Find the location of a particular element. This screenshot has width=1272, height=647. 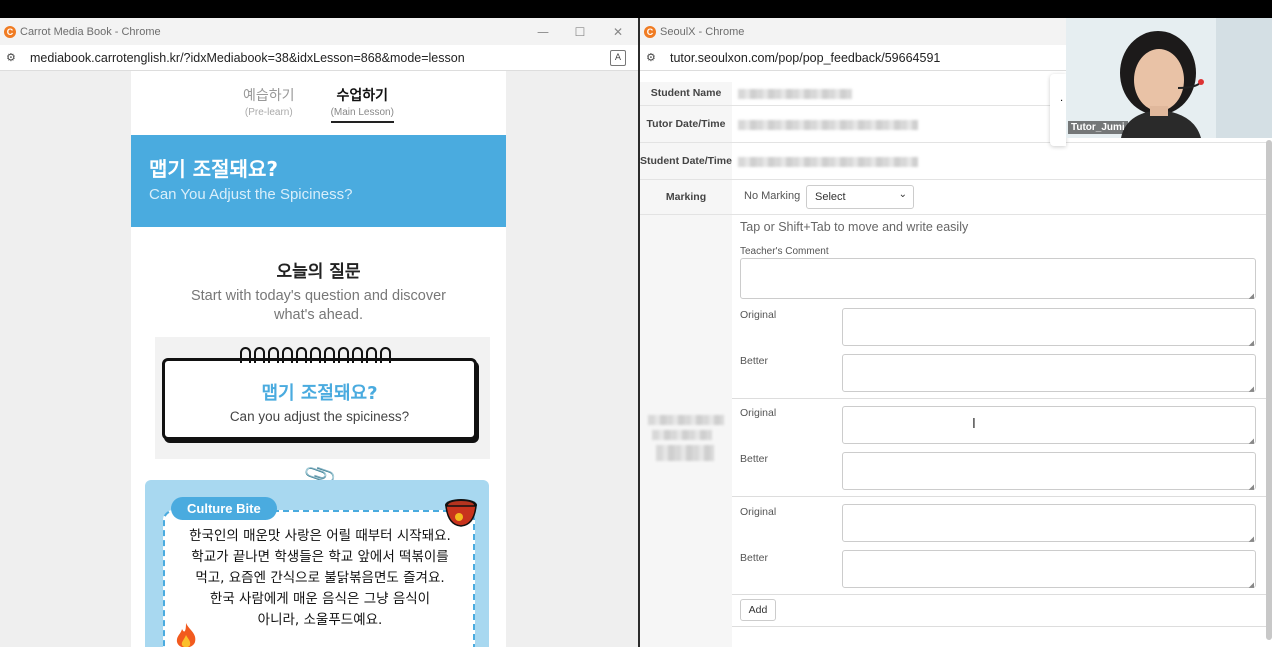

tab-main-lesson: 수업하기 (Main Lesson) is located at coordinates (362, 110).